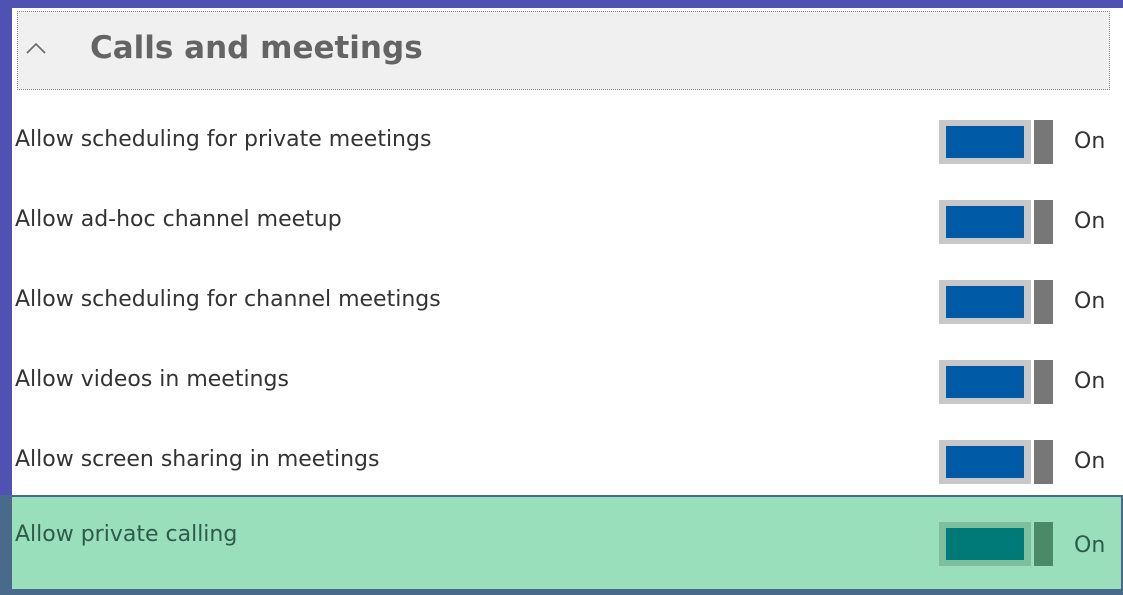 The height and width of the screenshot is (595, 1123). I want to click on setting-label: Allow private calling, so click(126, 534).